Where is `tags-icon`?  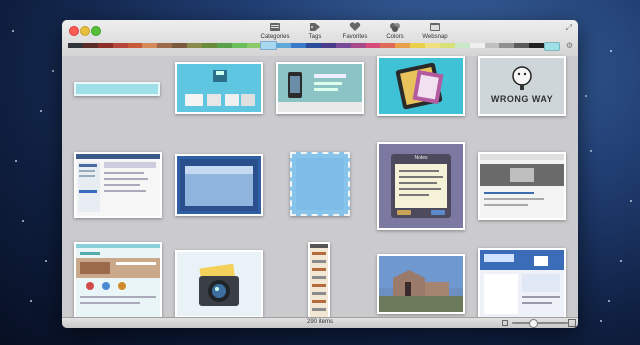
tags-icon is located at coordinates (315, 27).